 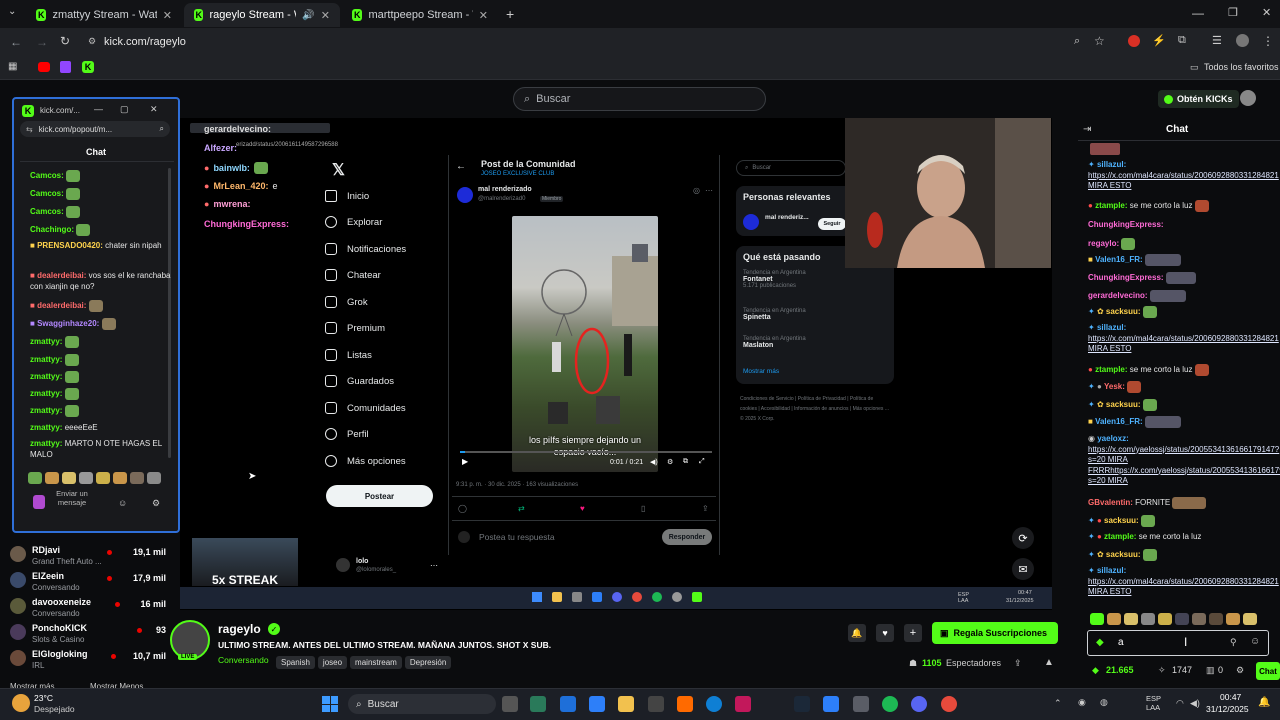 I want to click on chat-input: ◆ a I ⚲ ☺, so click(x=1178, y=643).